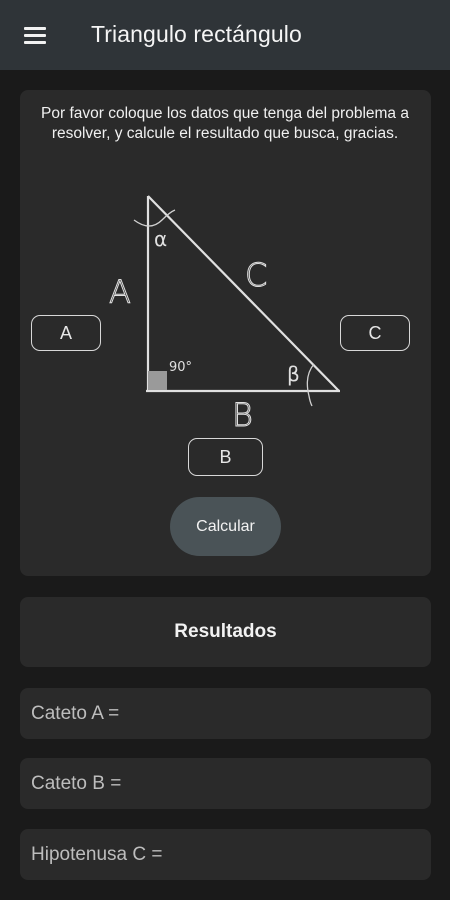 Image resolution: width=450 pixels, height=900 pixels. I want to click on right-angle-marker, so click(157, 380).